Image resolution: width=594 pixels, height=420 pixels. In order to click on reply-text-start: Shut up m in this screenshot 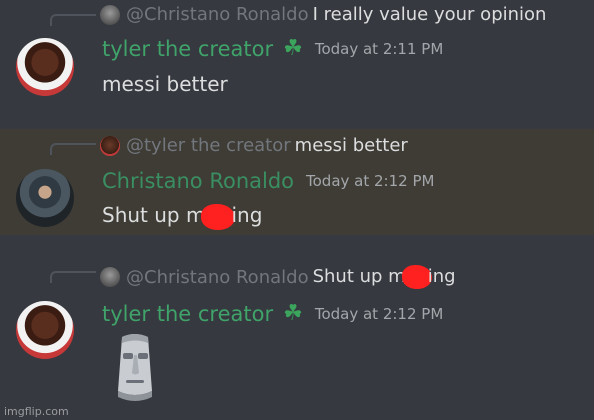, I will do `click(359, 276)`.